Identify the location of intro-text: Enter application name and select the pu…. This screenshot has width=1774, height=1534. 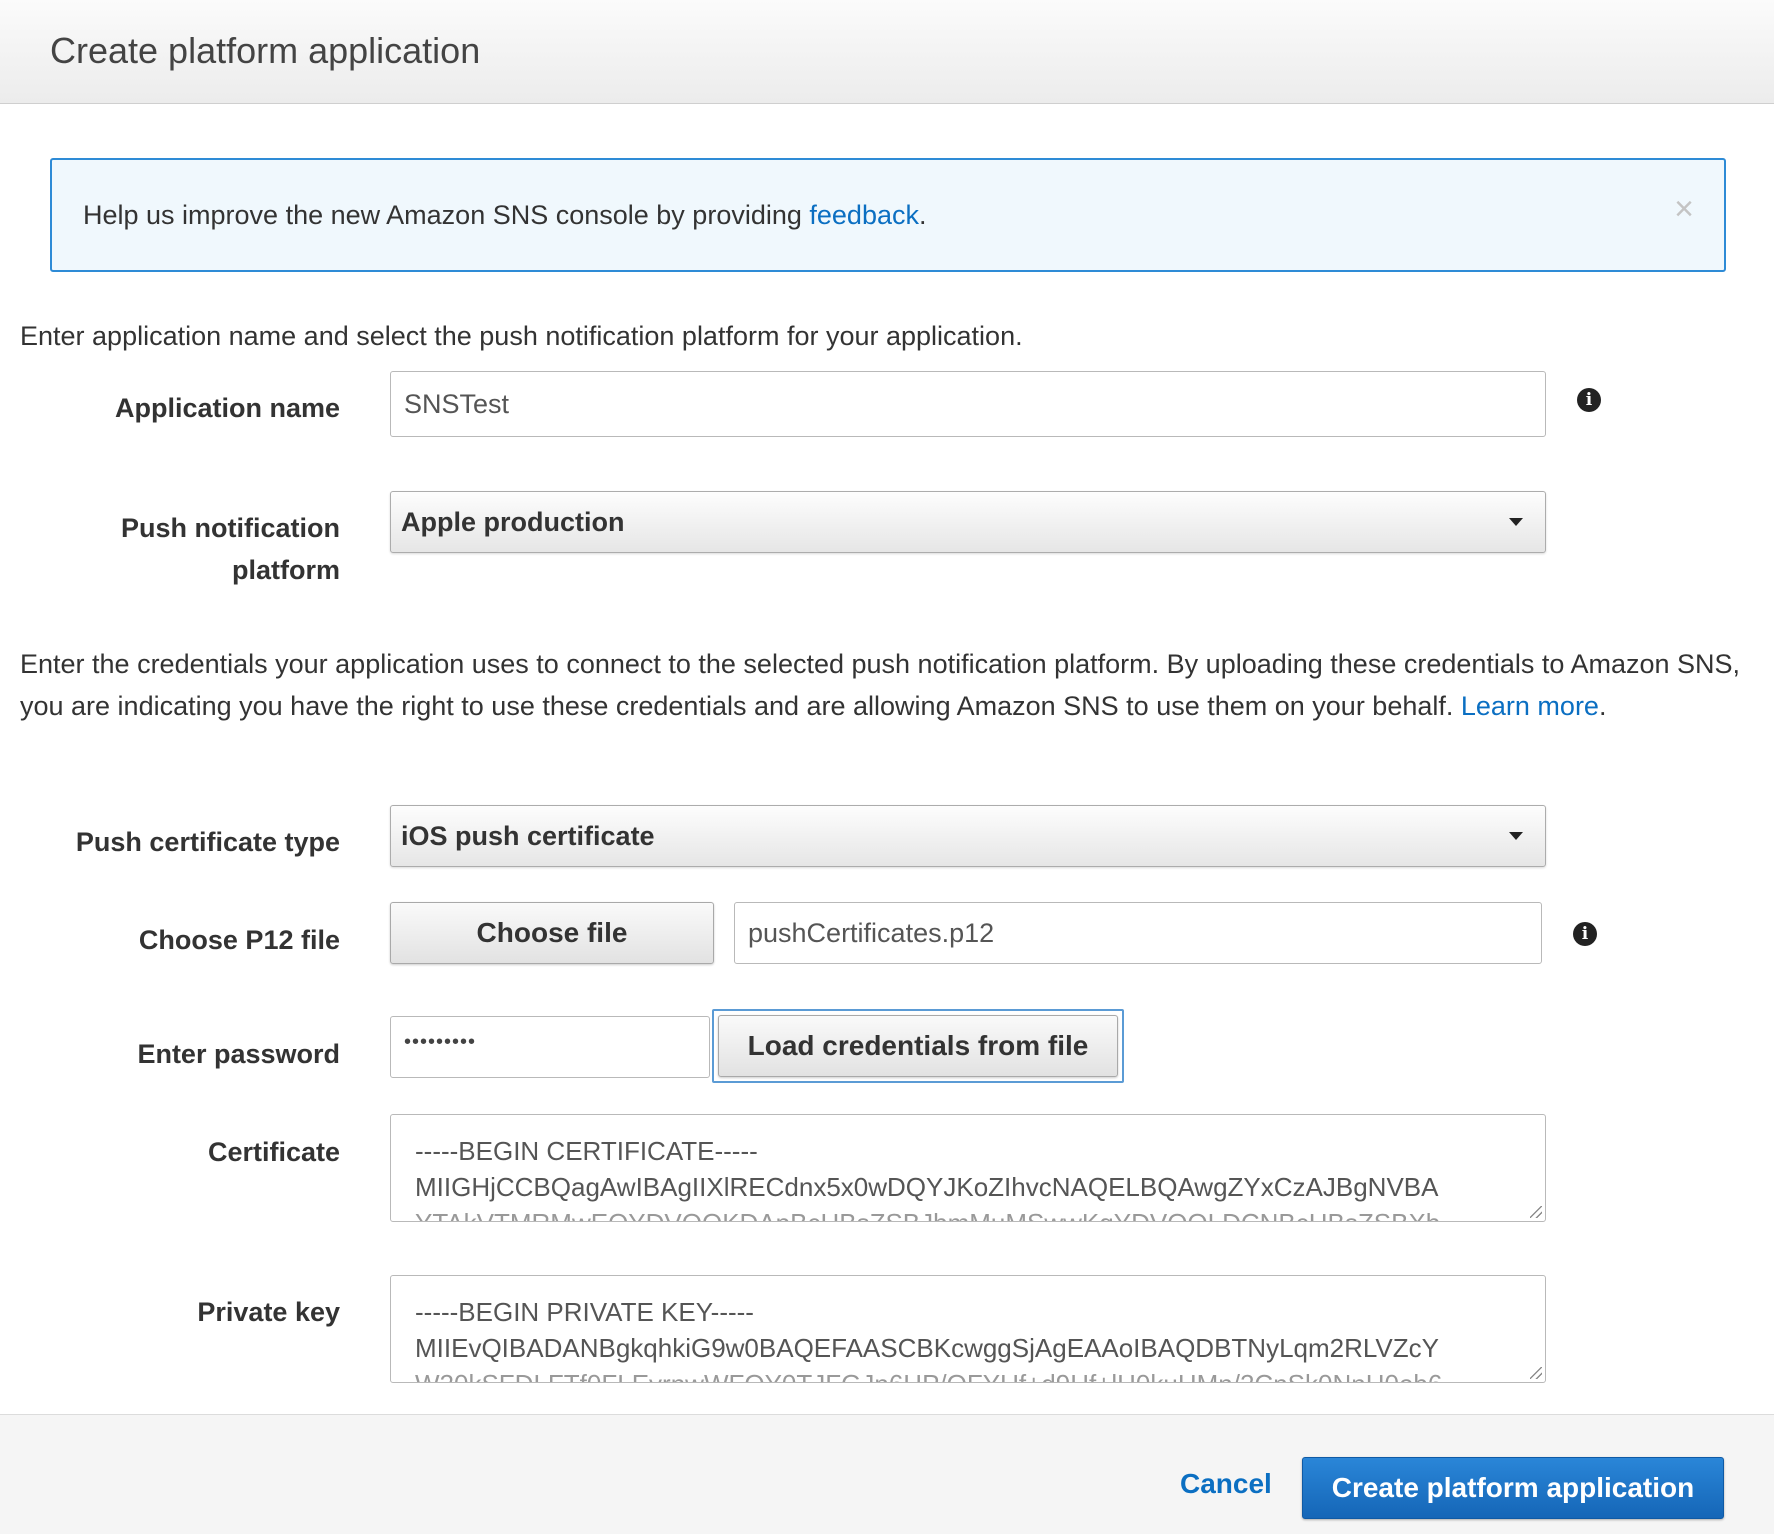
(521, 336).